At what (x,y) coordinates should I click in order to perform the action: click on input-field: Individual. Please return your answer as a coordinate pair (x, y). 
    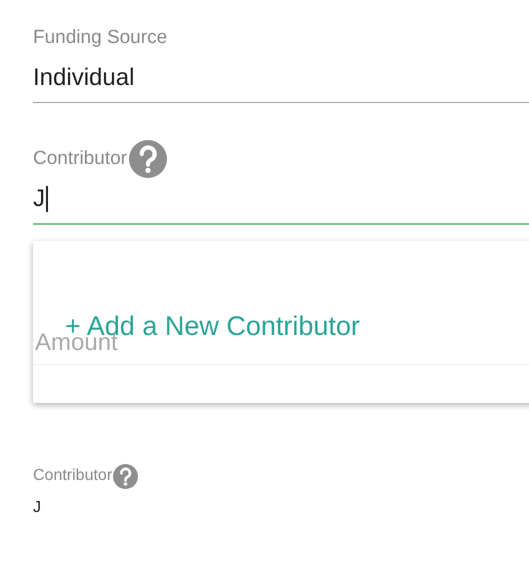
    Looking at the image, I should click on (281, 80).